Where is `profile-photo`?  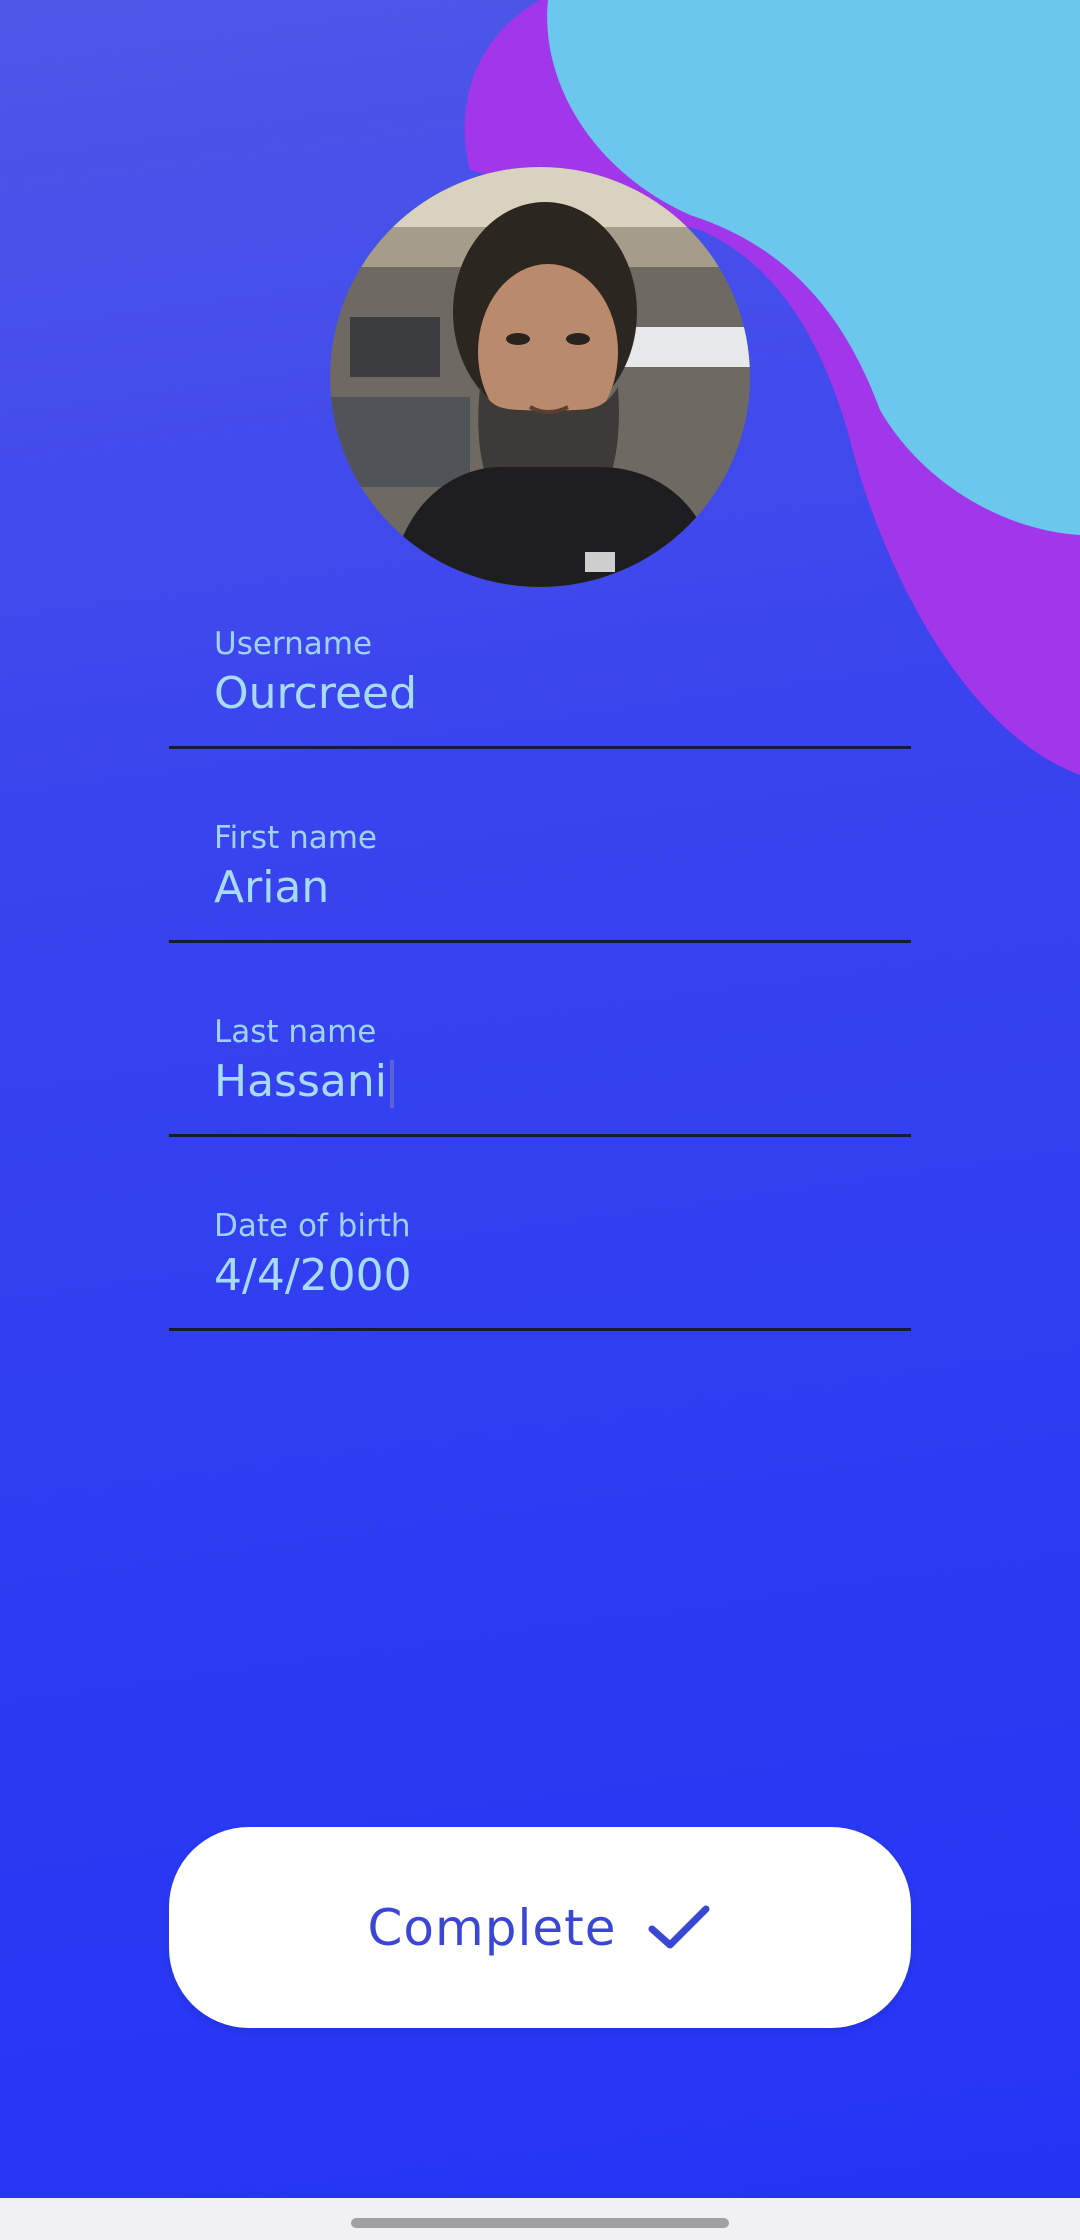 profile-photo is located at coordinates (540, 377).